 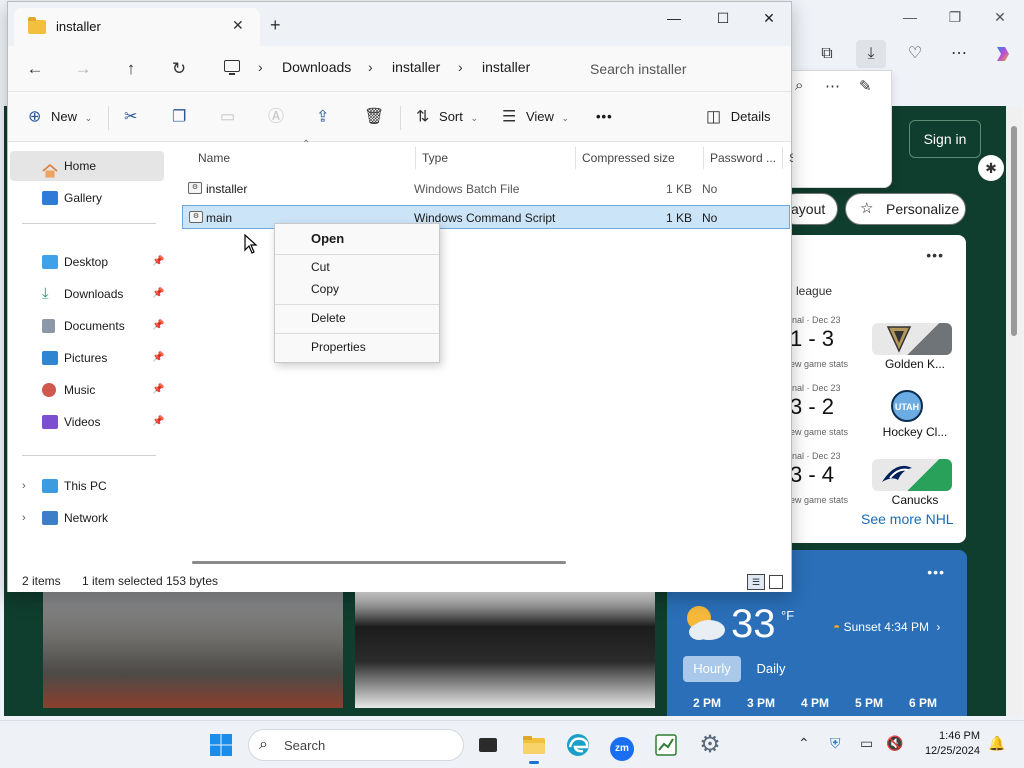 I want to click on edge-restore-button: ❐, so click(x=955, y=17).